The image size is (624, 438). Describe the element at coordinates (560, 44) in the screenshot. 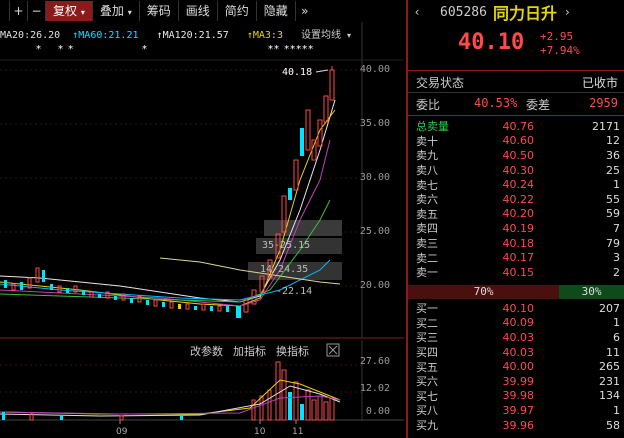

I see `stock-change-block: +2.95 +7.94%` at that location.